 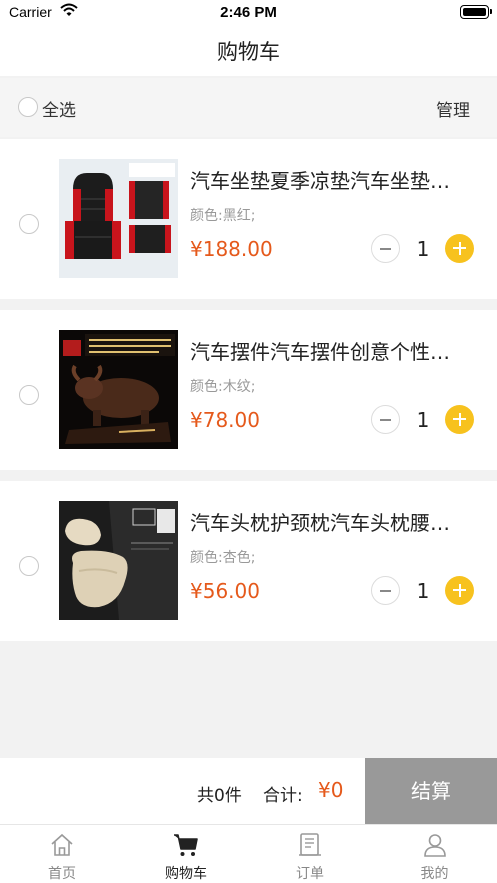 I want to click on tab-cart: 购物车, so click(x=186, y=854).